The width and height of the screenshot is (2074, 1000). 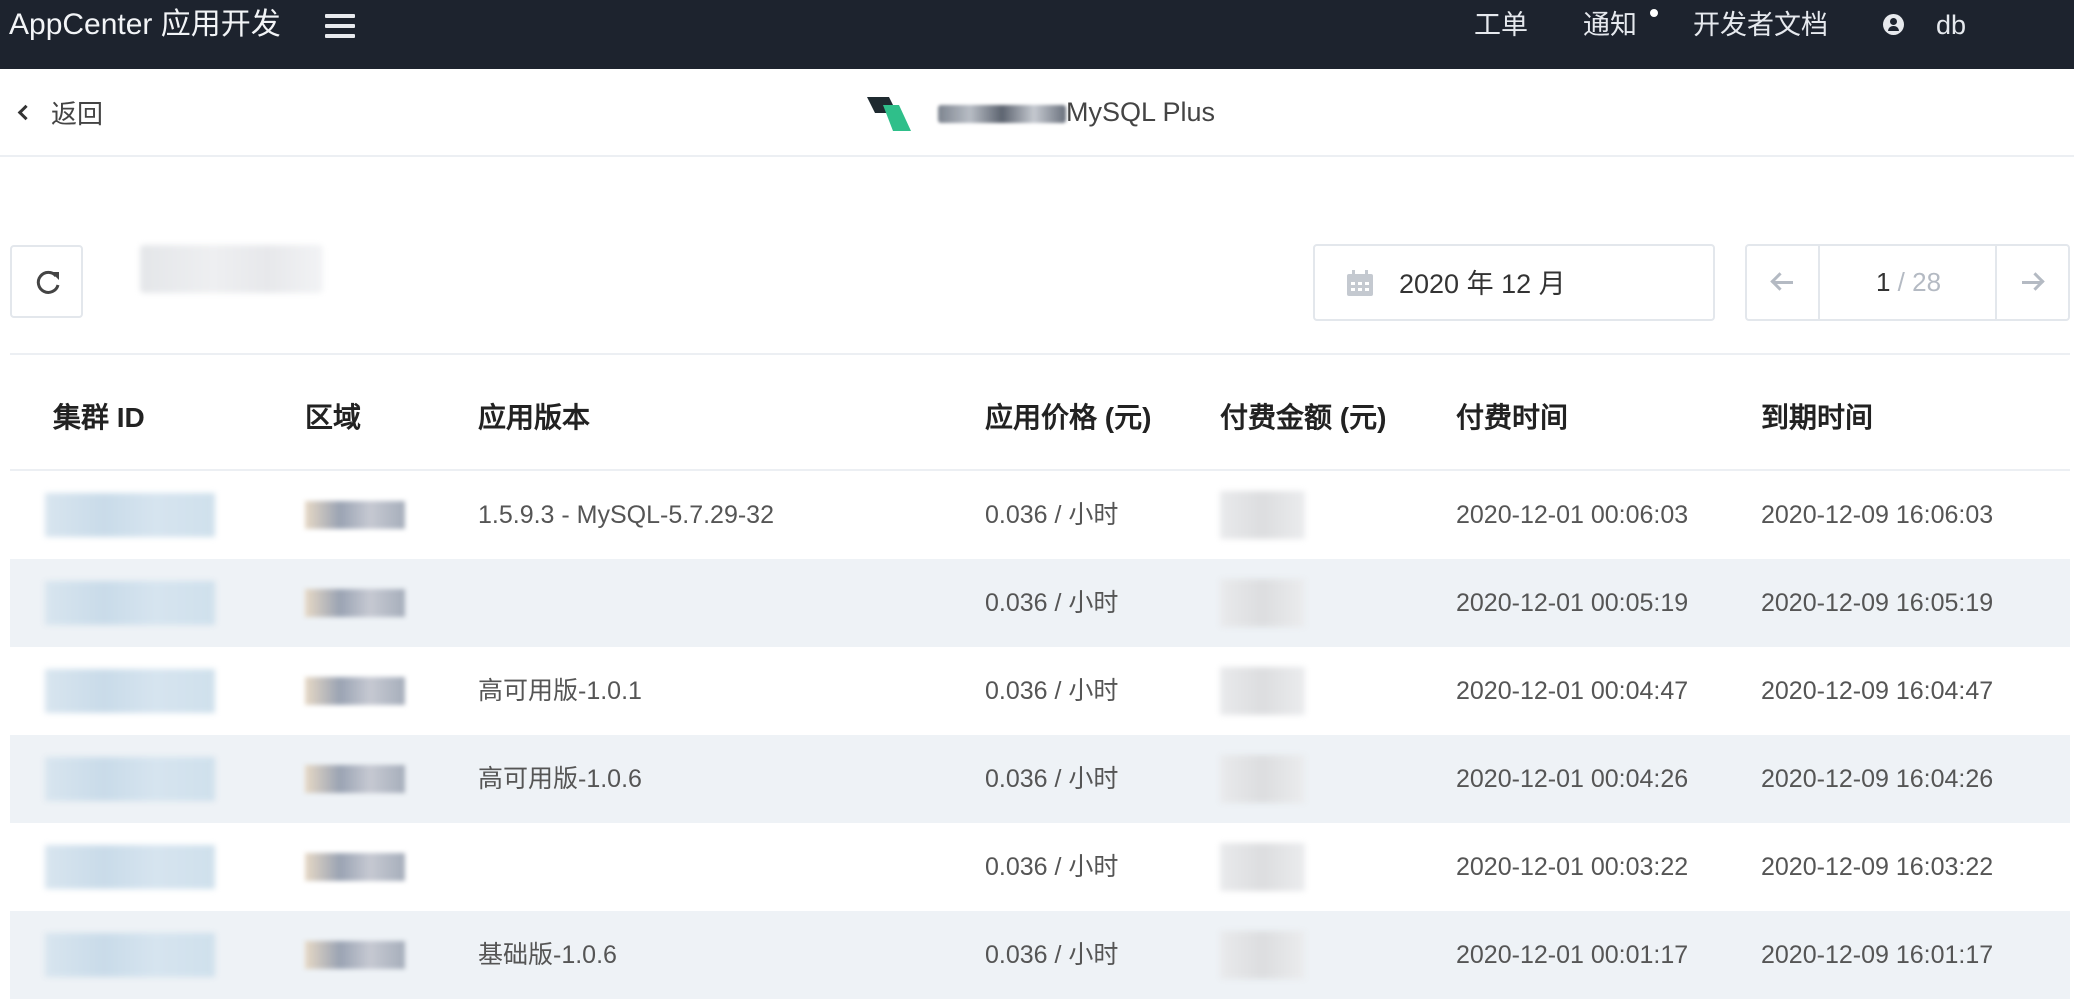 What do you see at coordinates (560, 779) in the screenshot?
I see `cell-version: 高可用版-1.0.6` at bounding box center [560, 779].